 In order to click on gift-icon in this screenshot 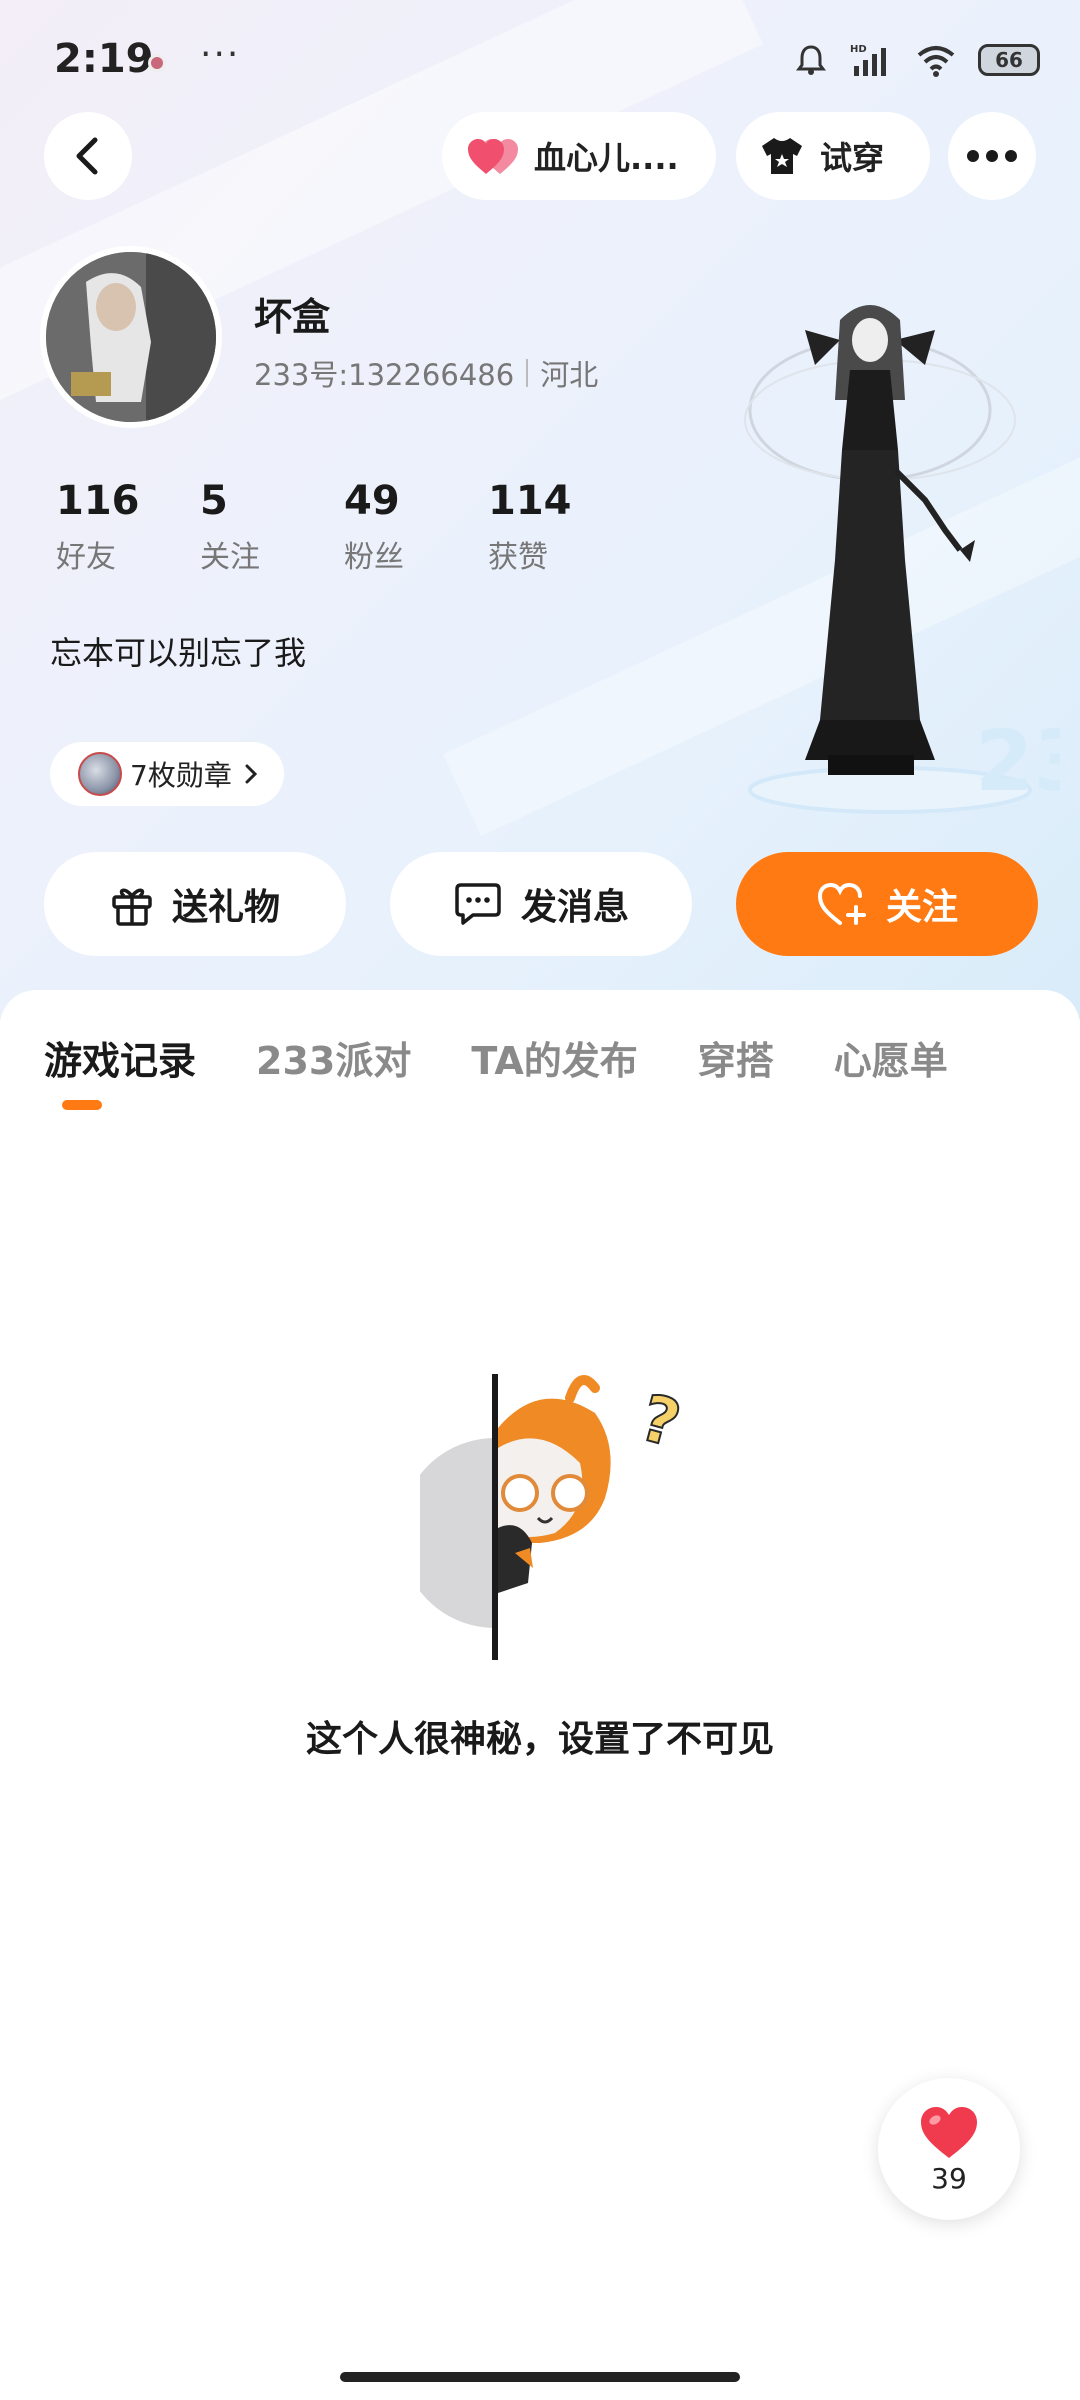, I will do `click(132, 907)`.